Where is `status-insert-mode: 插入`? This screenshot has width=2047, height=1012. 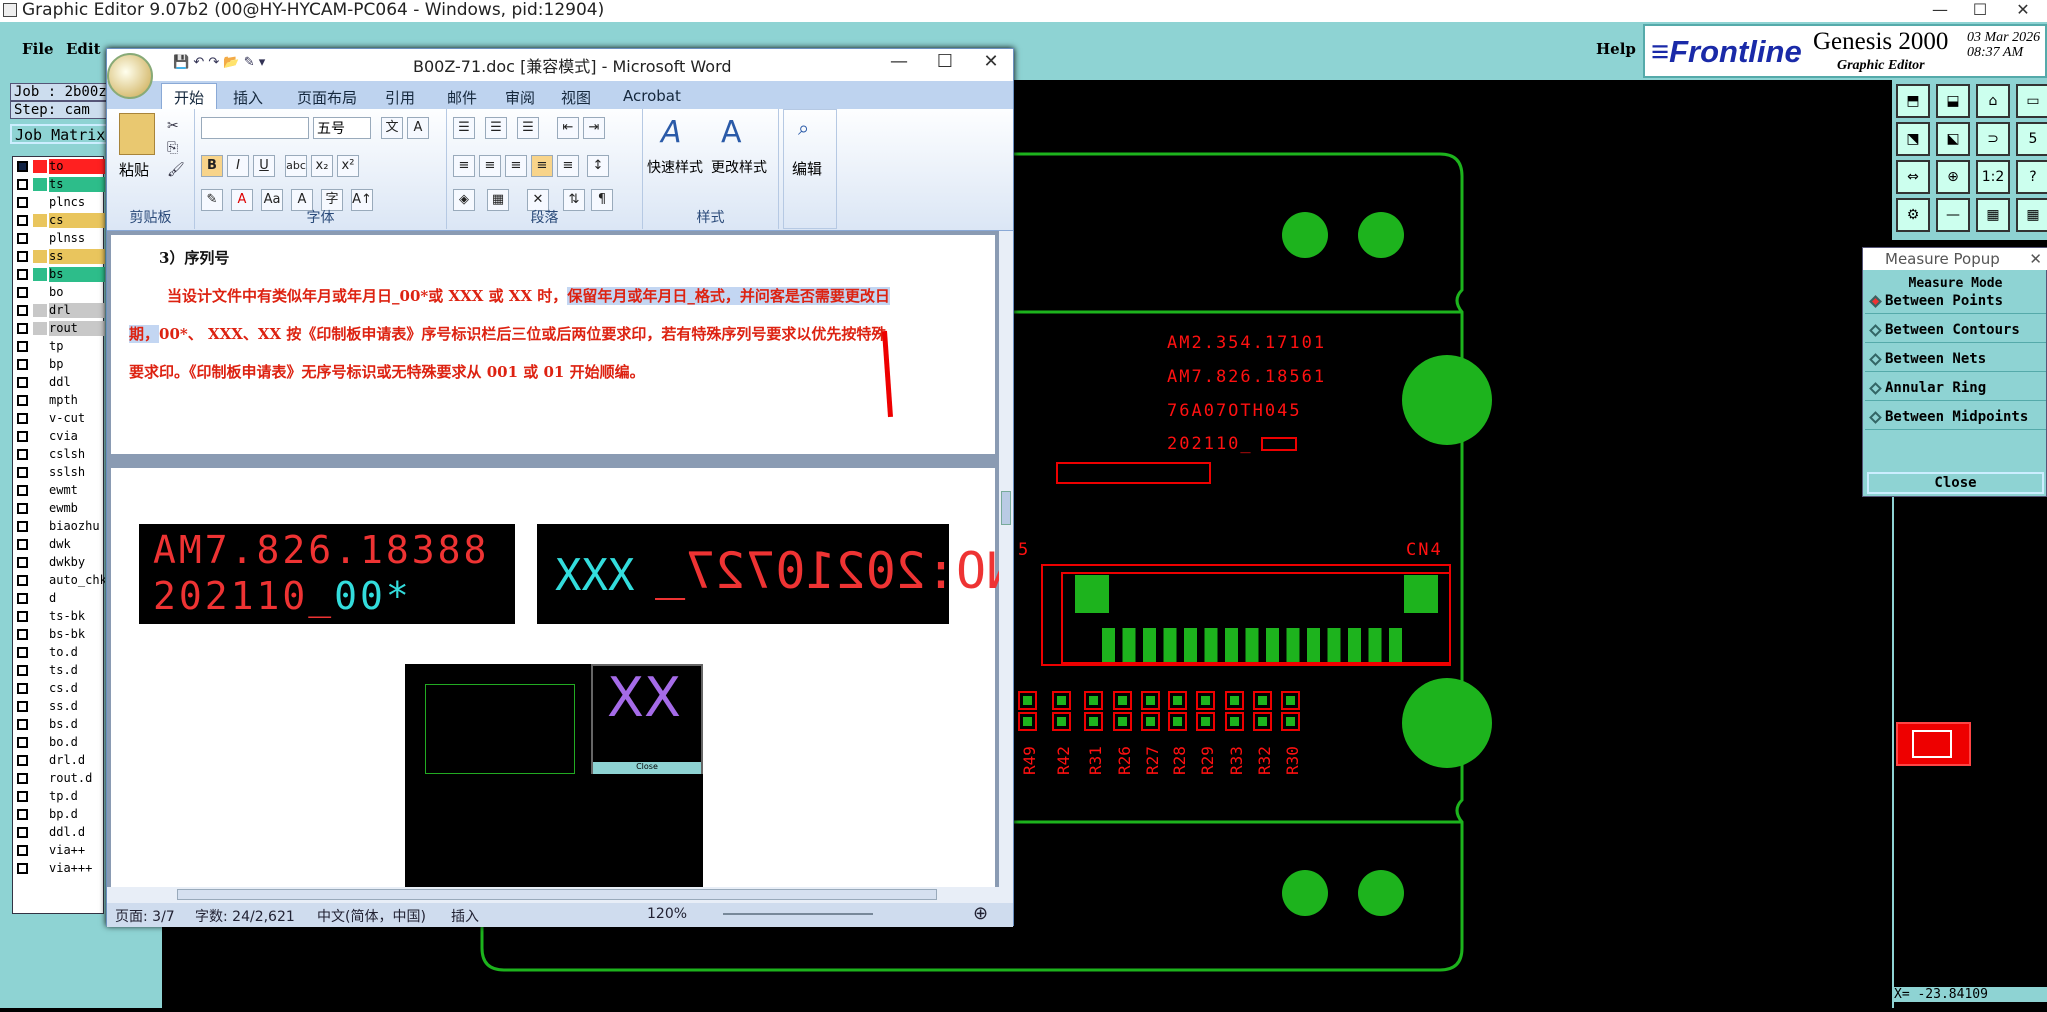 status-insert-mode: 插入 is located at coordinates (465, 916).